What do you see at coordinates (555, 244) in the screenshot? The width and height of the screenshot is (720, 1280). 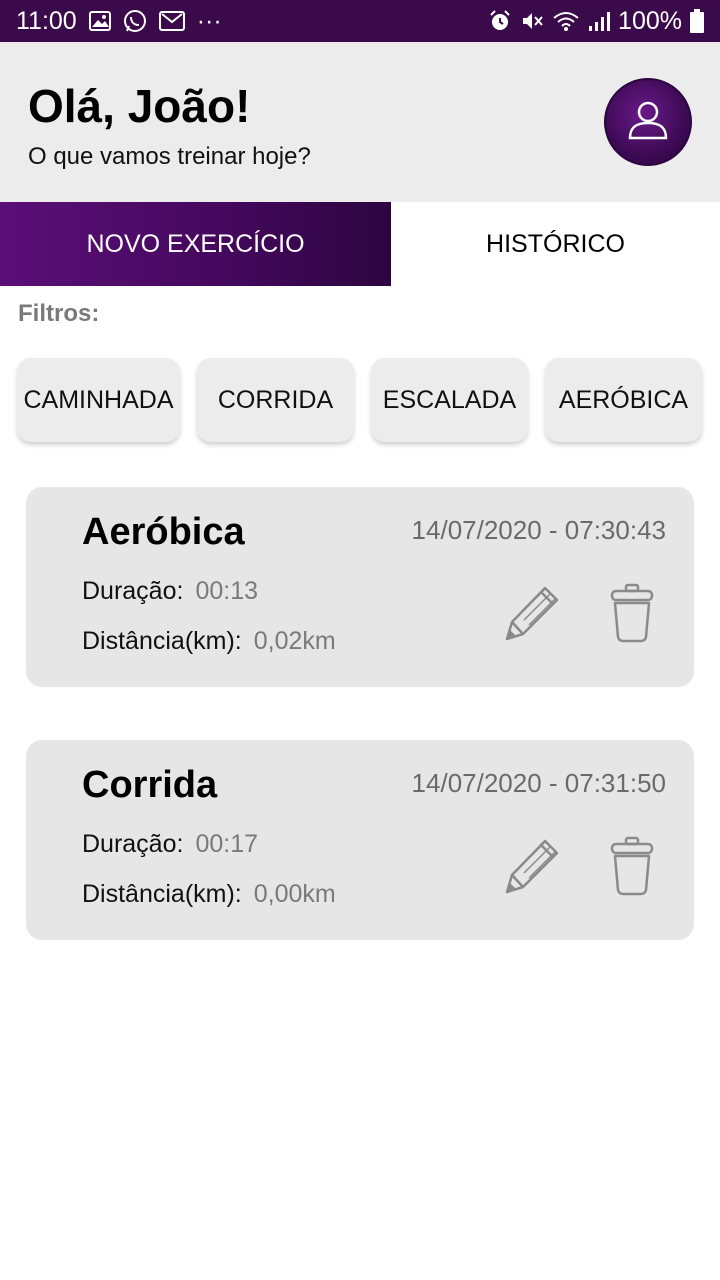 I see `tab-historico: HISTÓRICO` at bounding box center [555, 244].